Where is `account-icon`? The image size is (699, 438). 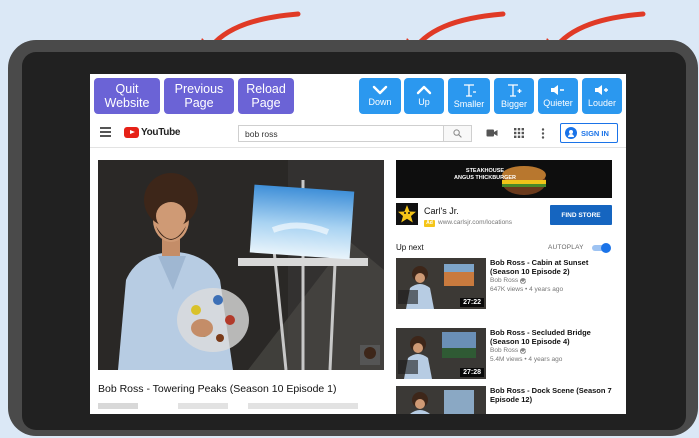
account-icon is located at coordinates (571, 133).